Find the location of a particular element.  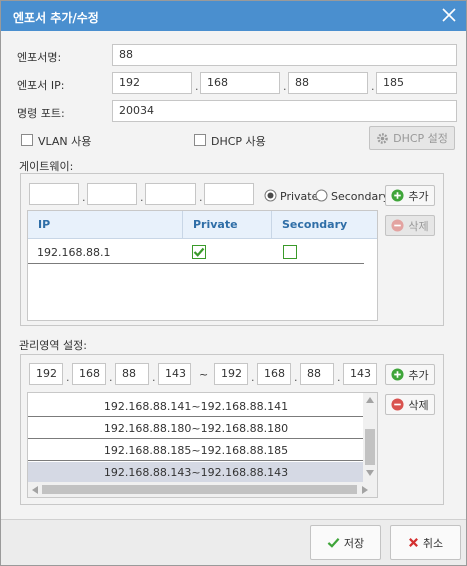

range-start-octet-2: 168 is located at coordinates (89, 374).